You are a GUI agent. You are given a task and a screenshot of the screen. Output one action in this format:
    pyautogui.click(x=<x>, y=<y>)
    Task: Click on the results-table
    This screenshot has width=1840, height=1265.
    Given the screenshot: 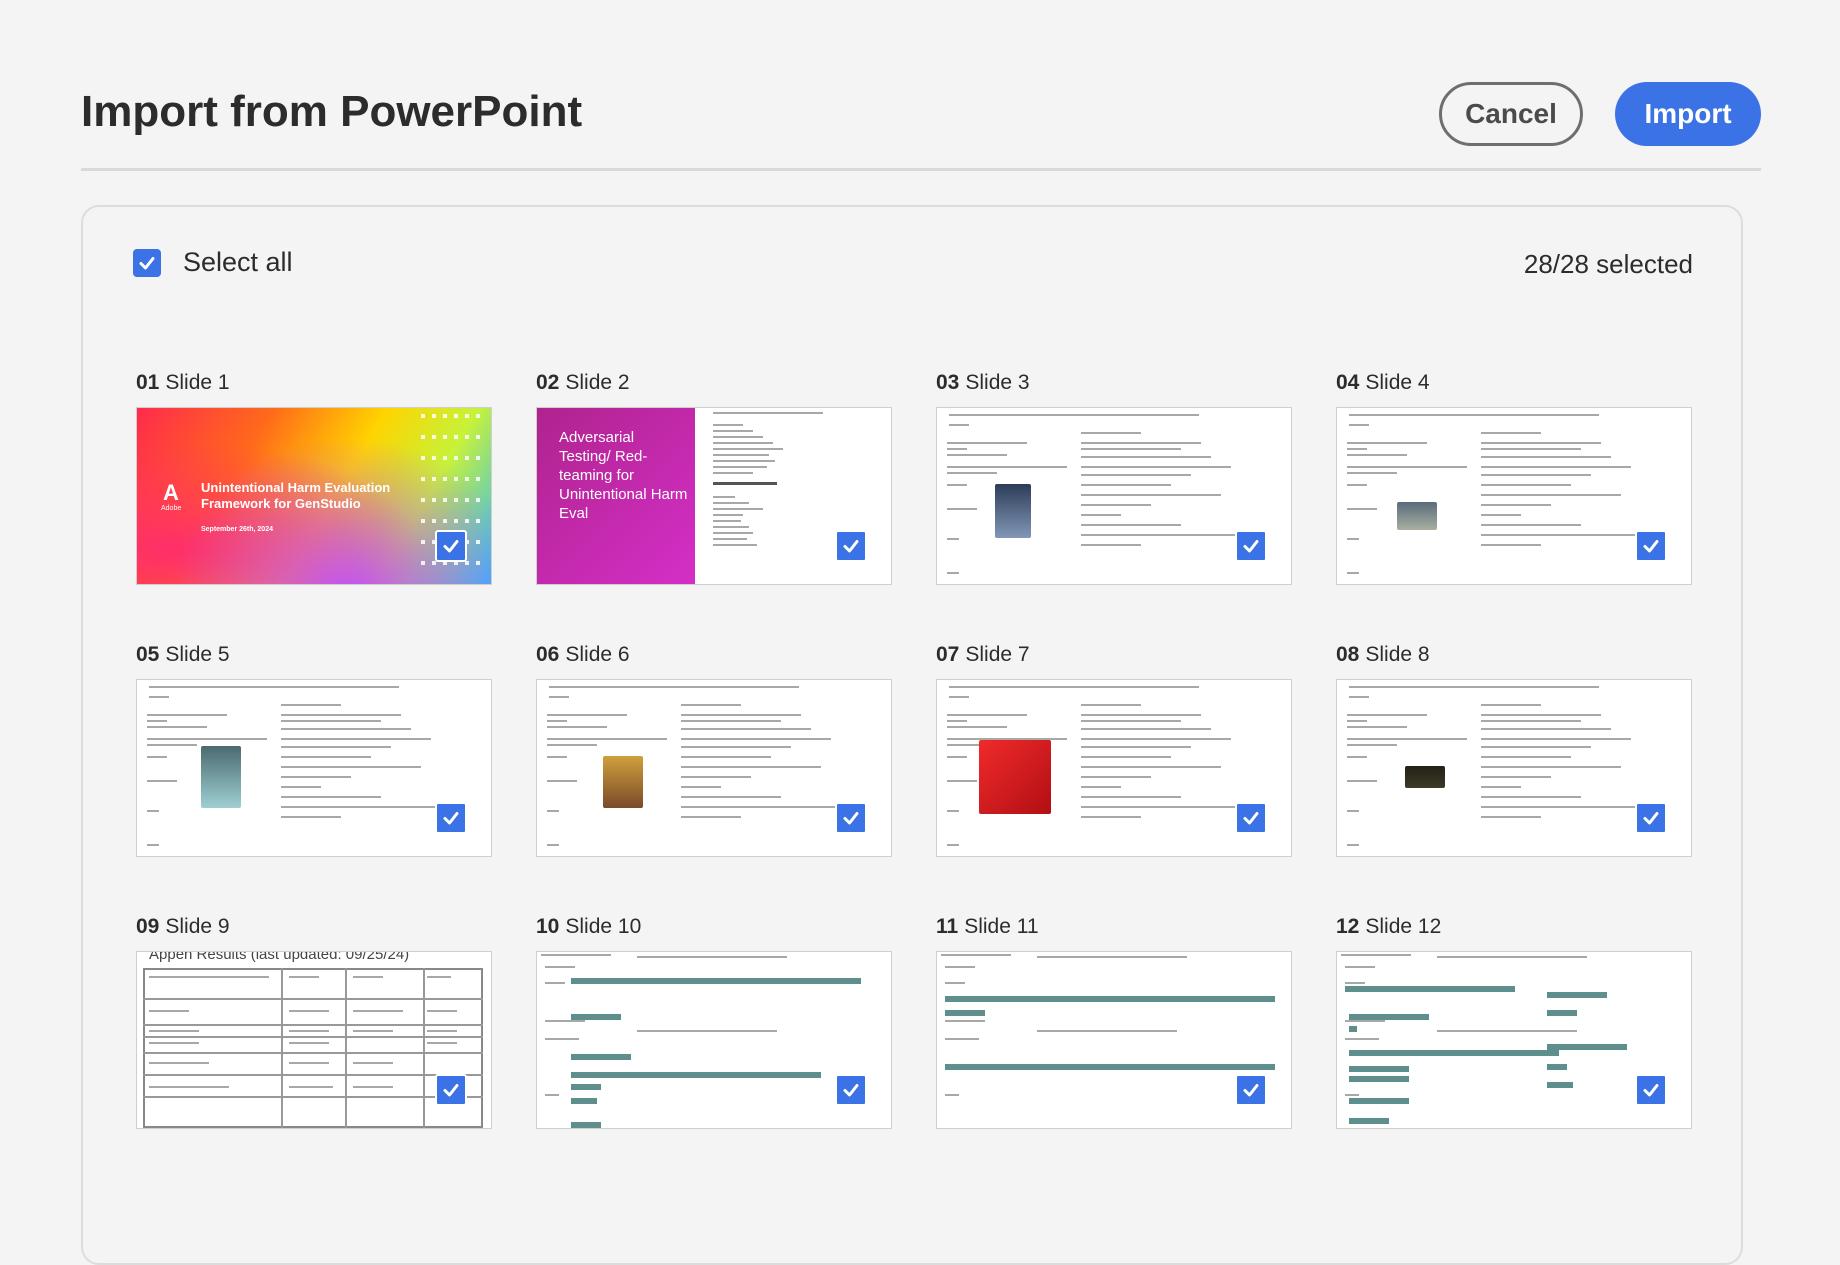 What is the action you would take?
    pyautogui.click(x=313, y=1048)
    